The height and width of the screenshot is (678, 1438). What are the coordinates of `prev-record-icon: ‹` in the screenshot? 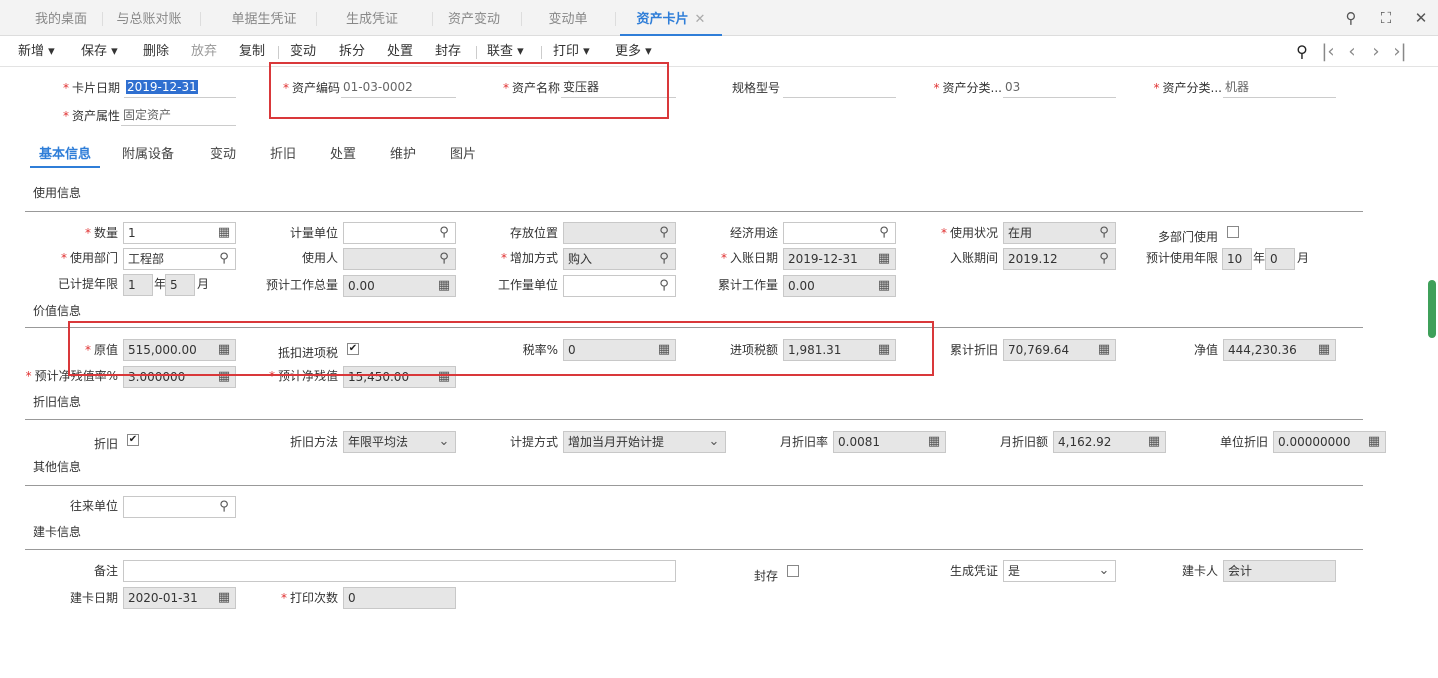 It's located at (1352, 52).